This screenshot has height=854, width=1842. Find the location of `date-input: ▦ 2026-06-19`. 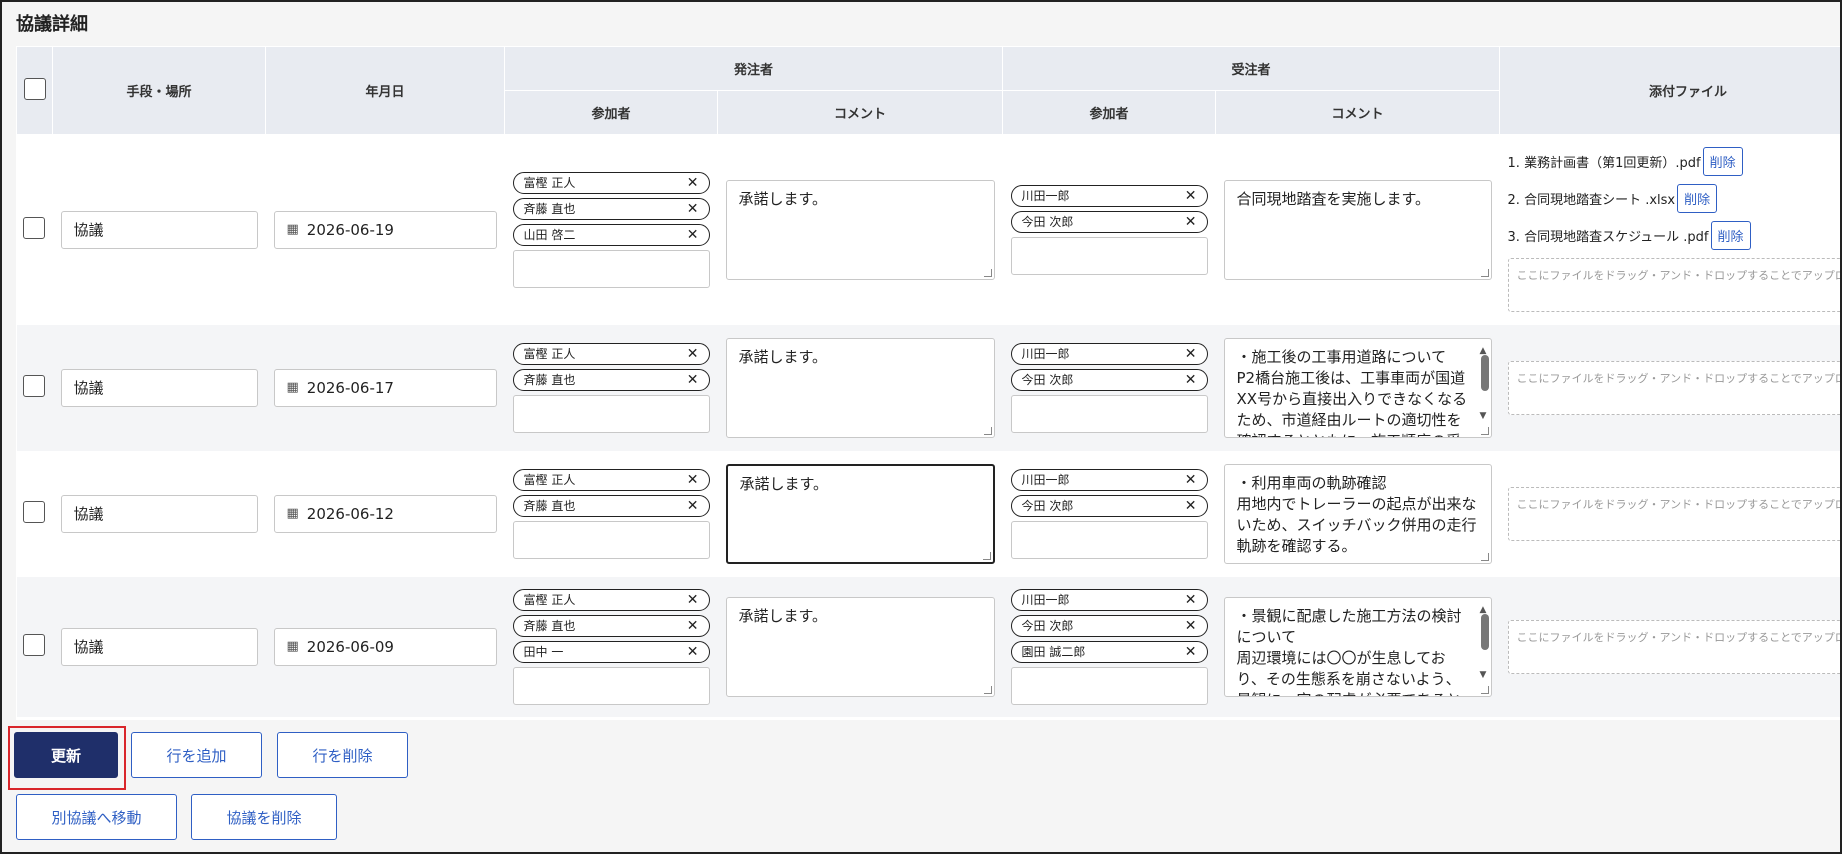

date-input: ▦ 2026-06-19 is located at coordinates (385, 229).